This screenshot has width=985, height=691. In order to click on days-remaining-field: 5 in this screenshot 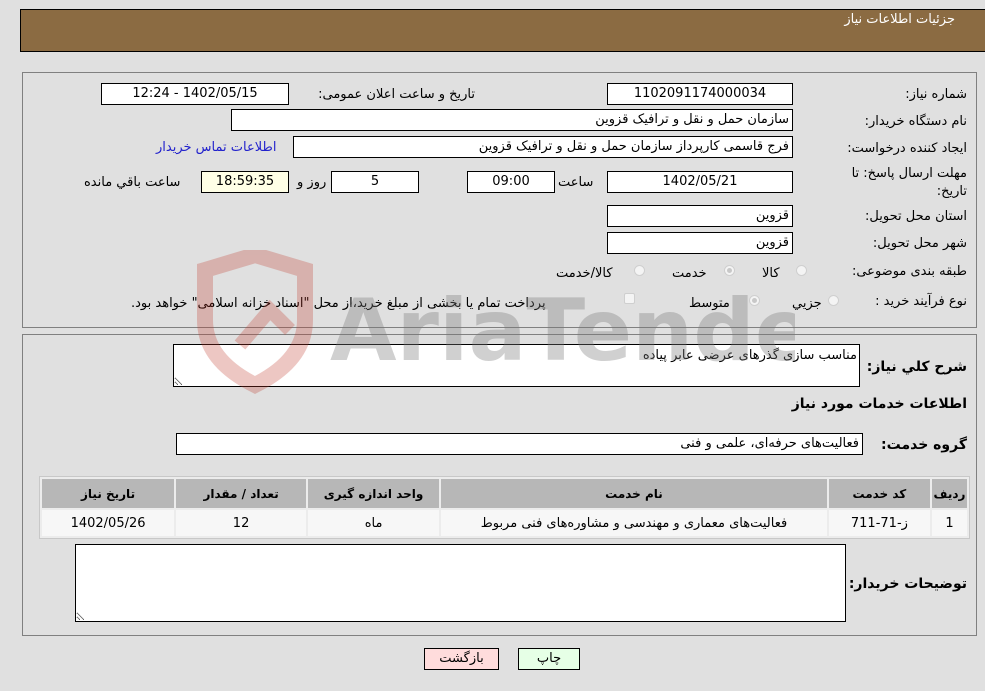, I will do `click(375, 182)`.